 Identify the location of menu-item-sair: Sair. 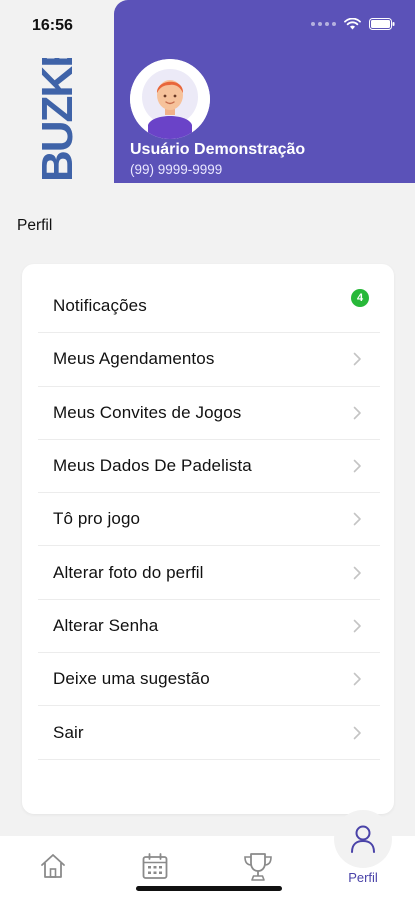
(209, 733).